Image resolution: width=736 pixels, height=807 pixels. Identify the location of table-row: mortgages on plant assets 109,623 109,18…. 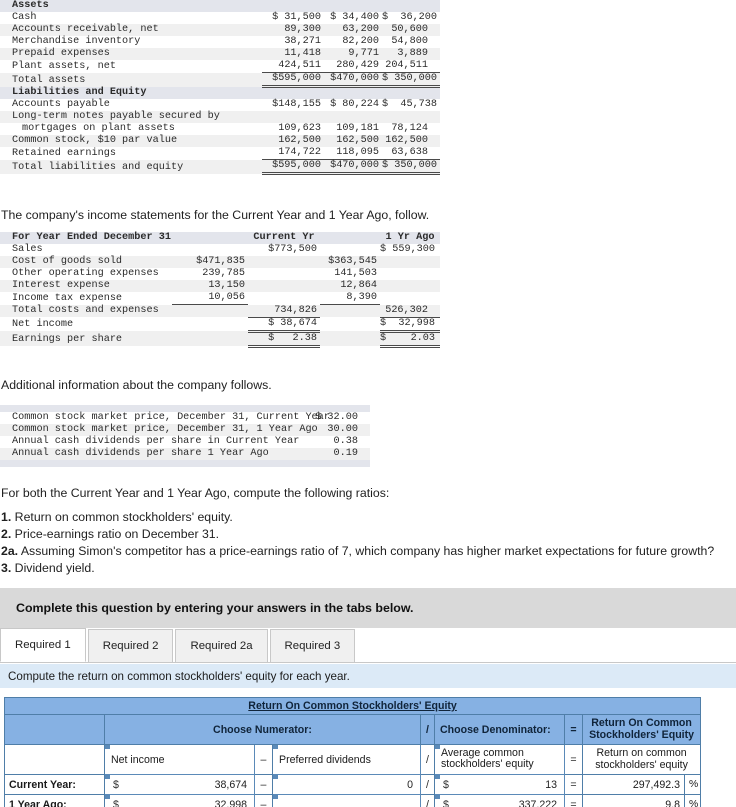
(220, 129).